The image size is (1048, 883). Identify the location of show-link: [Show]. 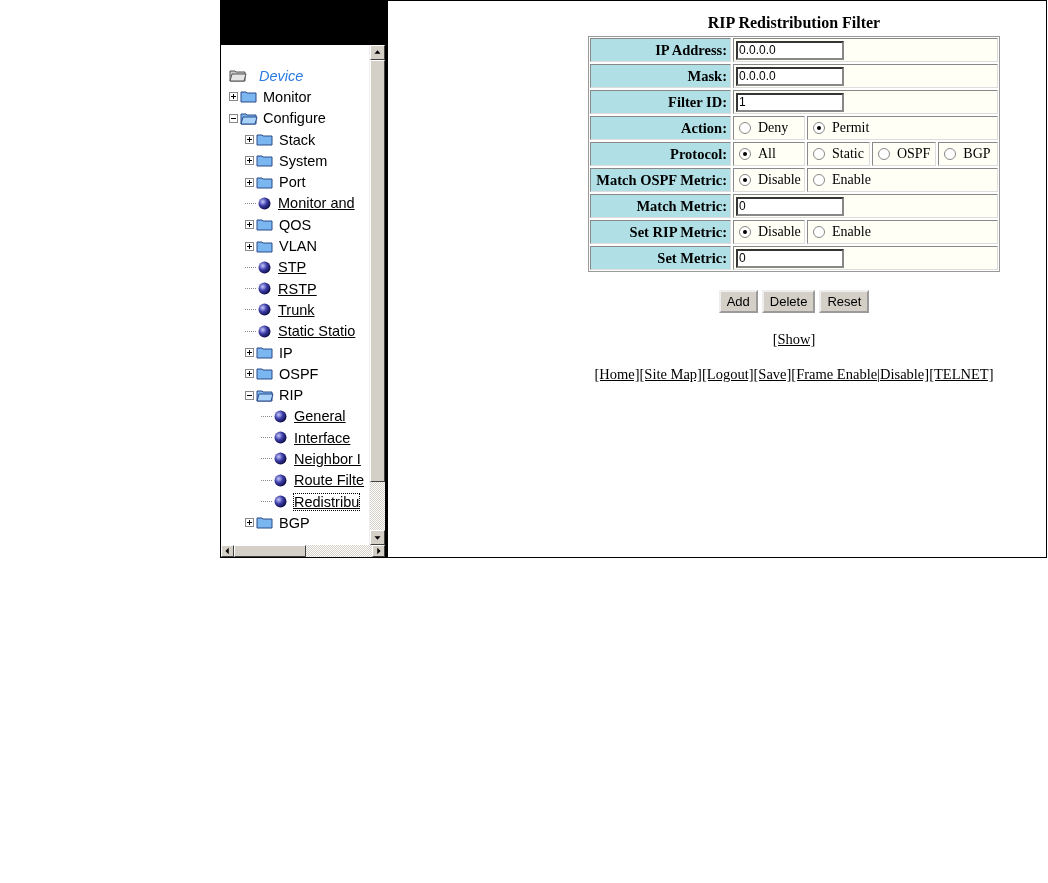
(794, 339).